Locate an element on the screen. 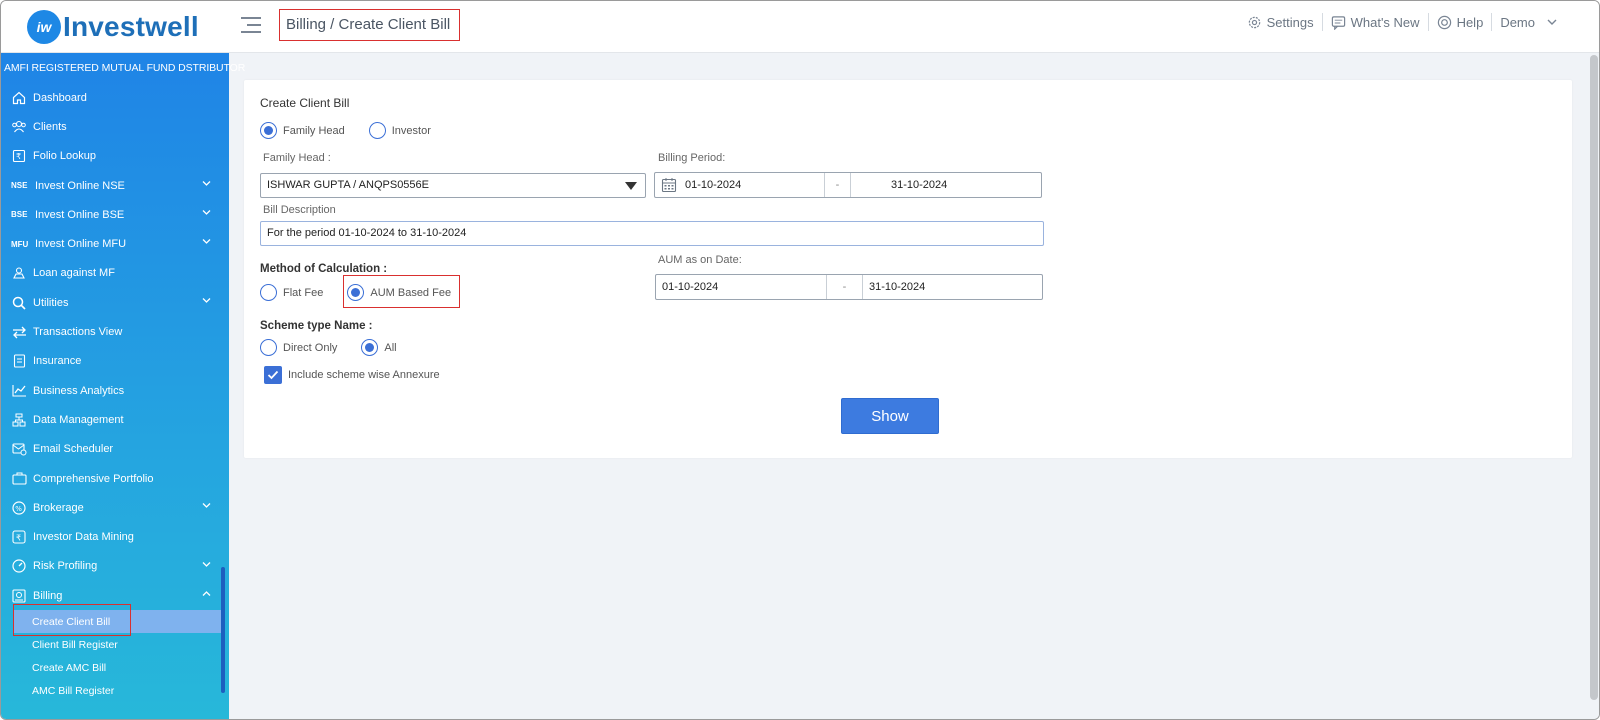 The width and height of the screenshot is (1600, 720). sidebar-item-comprehensive-portfolio: Comprehensive Portfolio is located at coordinates (115, 478).